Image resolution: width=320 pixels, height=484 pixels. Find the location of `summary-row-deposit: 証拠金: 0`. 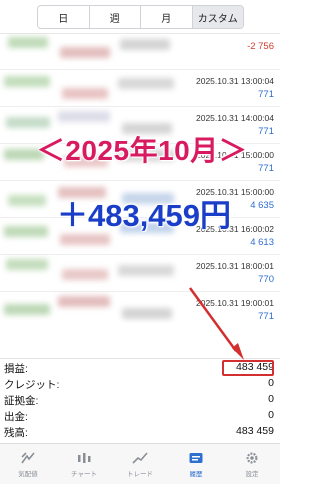

summary-row-deposit: 証拠金: 0 is located at coordinates (140, 399).